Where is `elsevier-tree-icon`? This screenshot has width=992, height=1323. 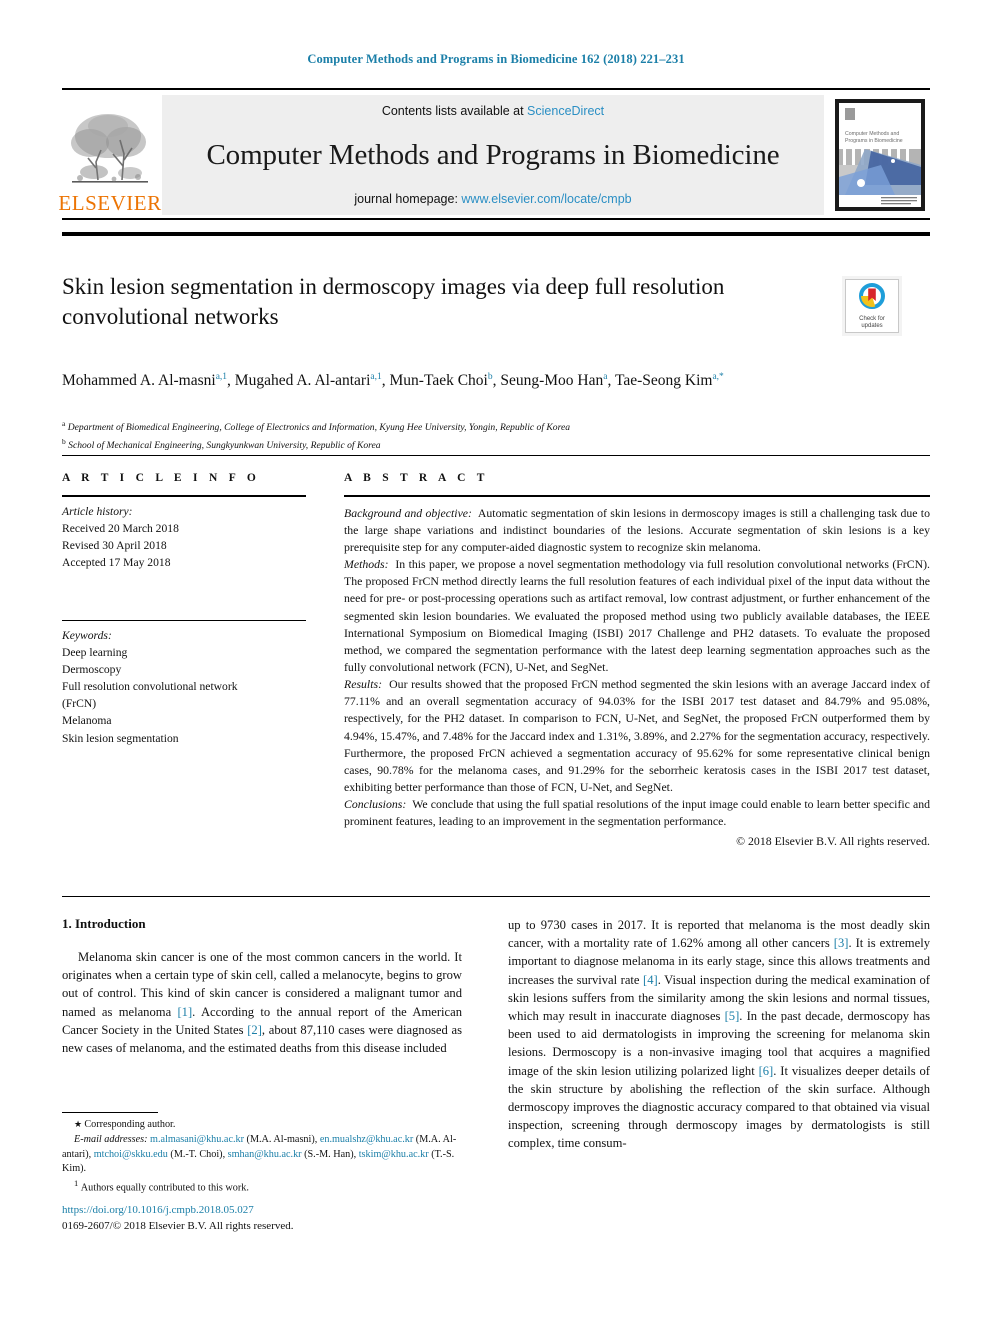 elsevier-tree-icon is located at coordinates (110, 151).